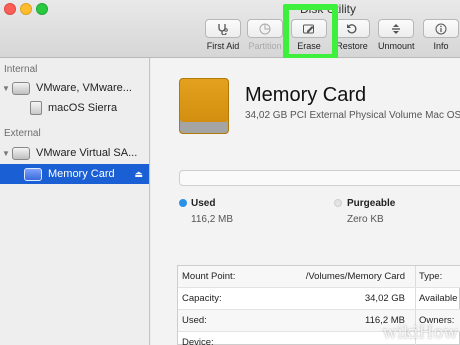 The height and width of the screenshot is (345, 460). I want to click on purgeable-color-dot, so click(338, 203).